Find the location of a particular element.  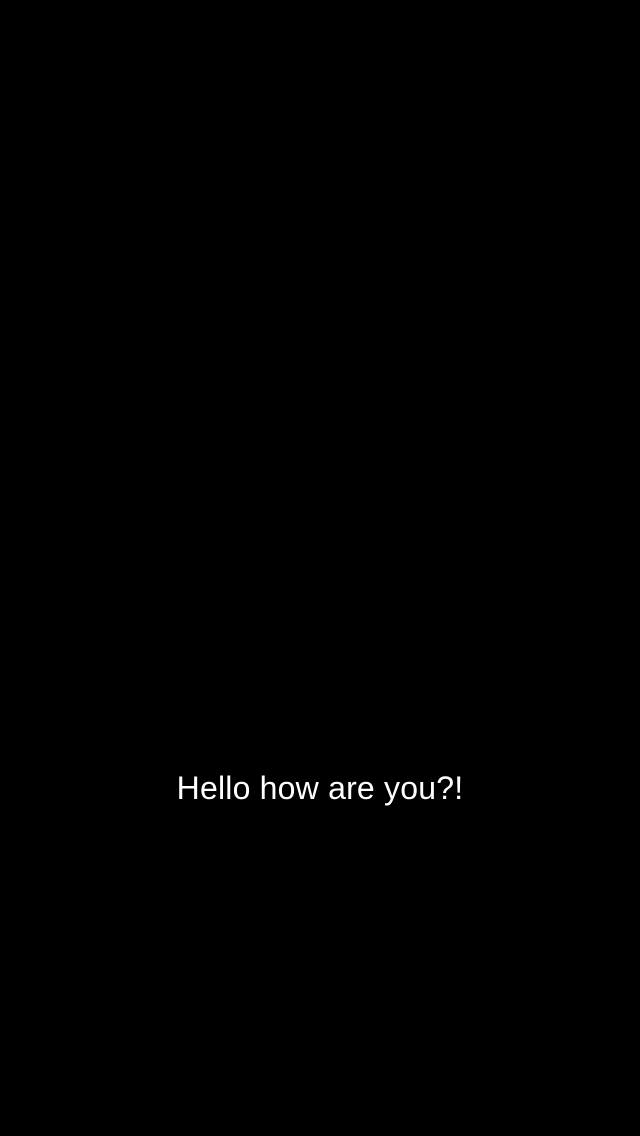

message-text: Hello how are you?! is located at coordinates (320, 788).